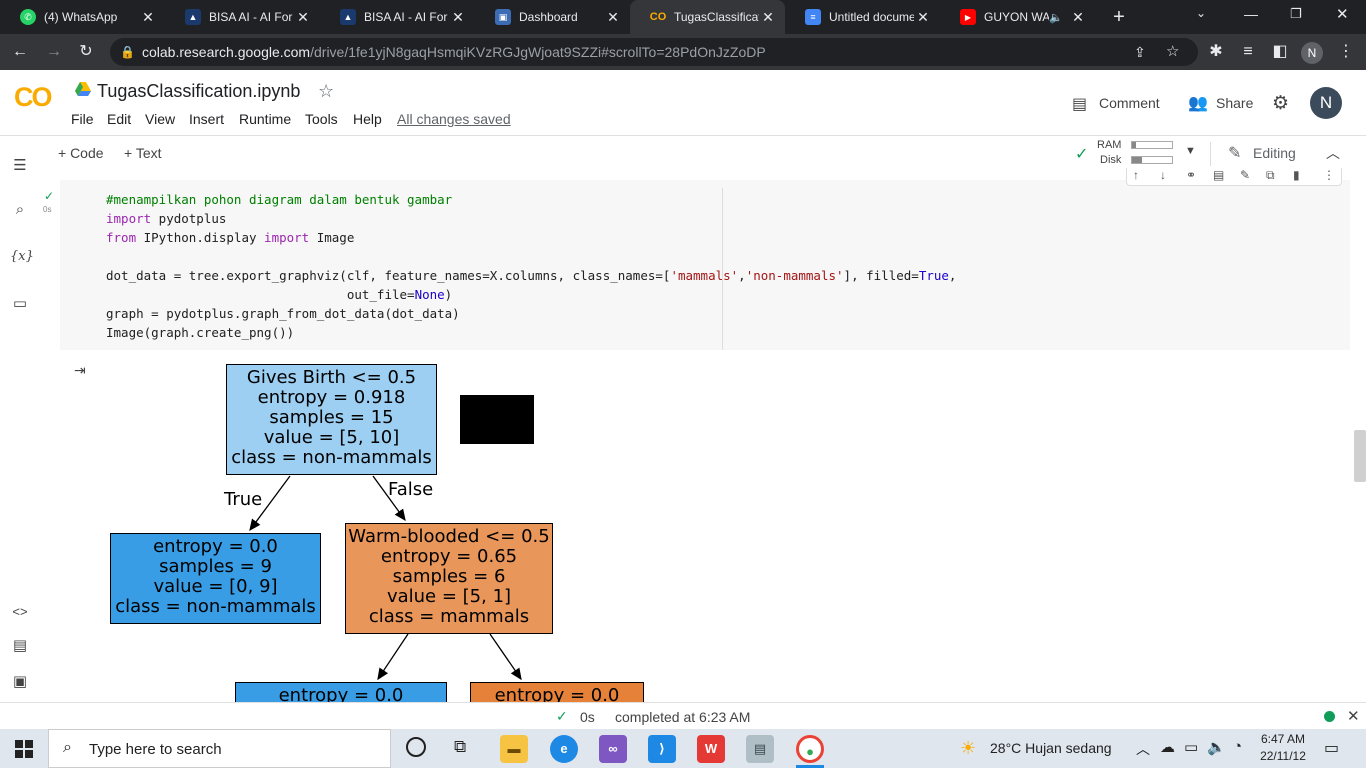 The width and height of the screenshot is (1366, 768). I want to click on vscode-icon: ⟩, so click(662, 749).